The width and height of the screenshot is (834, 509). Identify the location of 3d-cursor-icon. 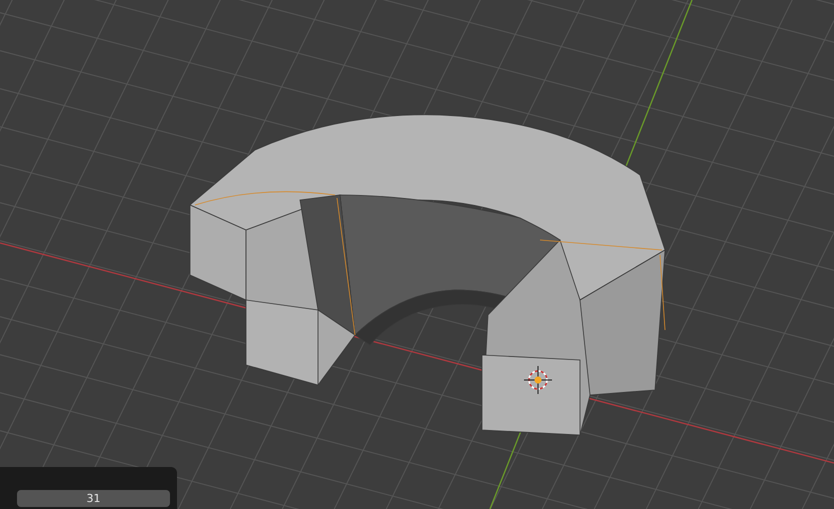
(538, 380).